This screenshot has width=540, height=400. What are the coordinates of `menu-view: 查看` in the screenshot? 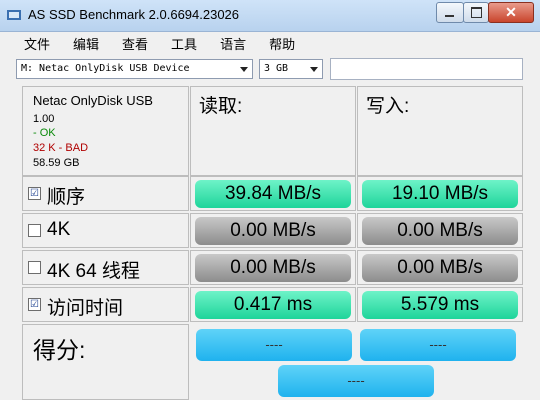 It's located at (135, 43).